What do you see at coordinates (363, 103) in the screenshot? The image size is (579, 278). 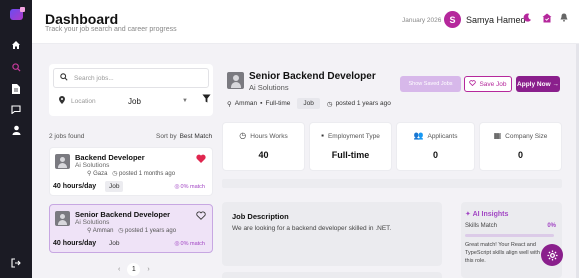 I see `detail-posted: posted 1 years ago` at bounding box center [363, 103].